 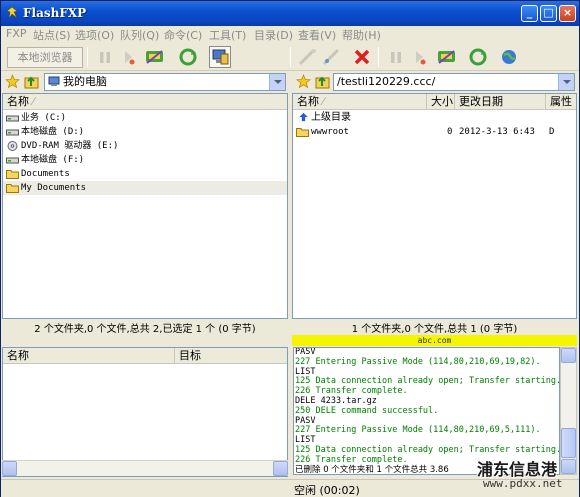 I want to click on scroll-down-button, so click(x=568, y=466).